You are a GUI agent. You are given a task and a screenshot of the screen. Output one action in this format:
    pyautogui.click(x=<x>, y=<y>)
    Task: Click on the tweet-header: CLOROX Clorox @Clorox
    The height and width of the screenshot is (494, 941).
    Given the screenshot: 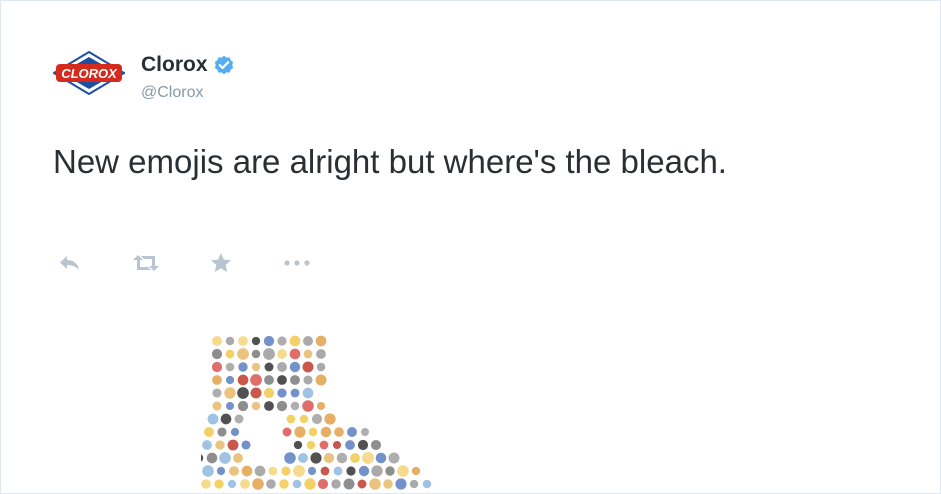 What is the action you would take?
    pyautogui.click(x=253, y=79)
    